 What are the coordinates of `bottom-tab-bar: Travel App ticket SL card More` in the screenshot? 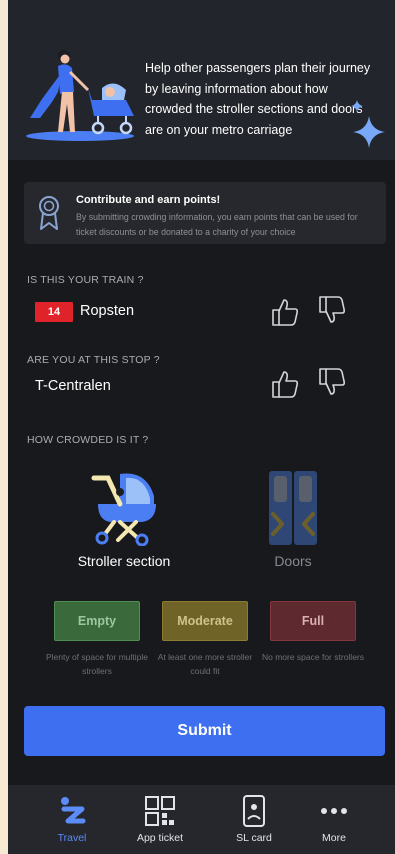 It's located at (201, 819).